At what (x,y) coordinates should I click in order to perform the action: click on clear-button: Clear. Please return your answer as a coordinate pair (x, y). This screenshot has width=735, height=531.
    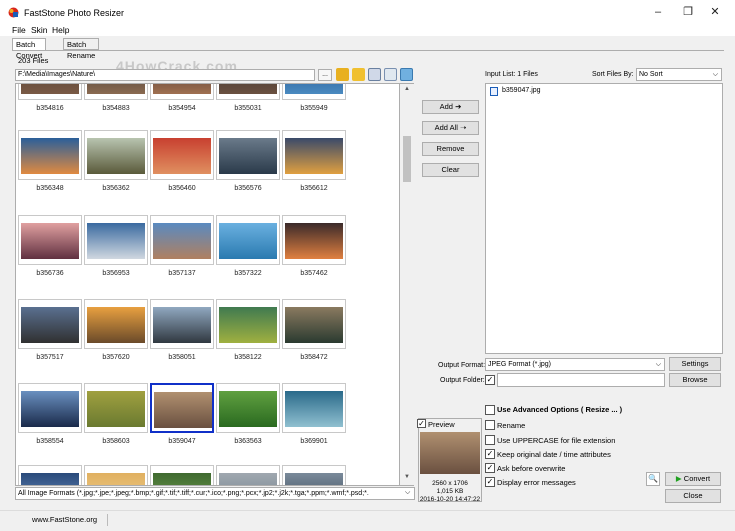
    Looking at the image, I should click on (450, 170).